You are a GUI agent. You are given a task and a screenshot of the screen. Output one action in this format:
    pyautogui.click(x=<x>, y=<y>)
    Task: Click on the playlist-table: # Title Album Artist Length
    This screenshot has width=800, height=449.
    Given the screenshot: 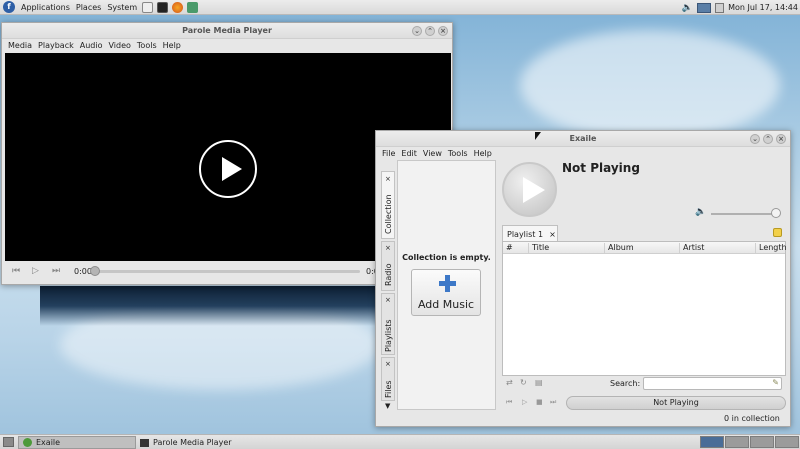 What is the action you would take?
    pyautogui.click(x=644, y=308)
    